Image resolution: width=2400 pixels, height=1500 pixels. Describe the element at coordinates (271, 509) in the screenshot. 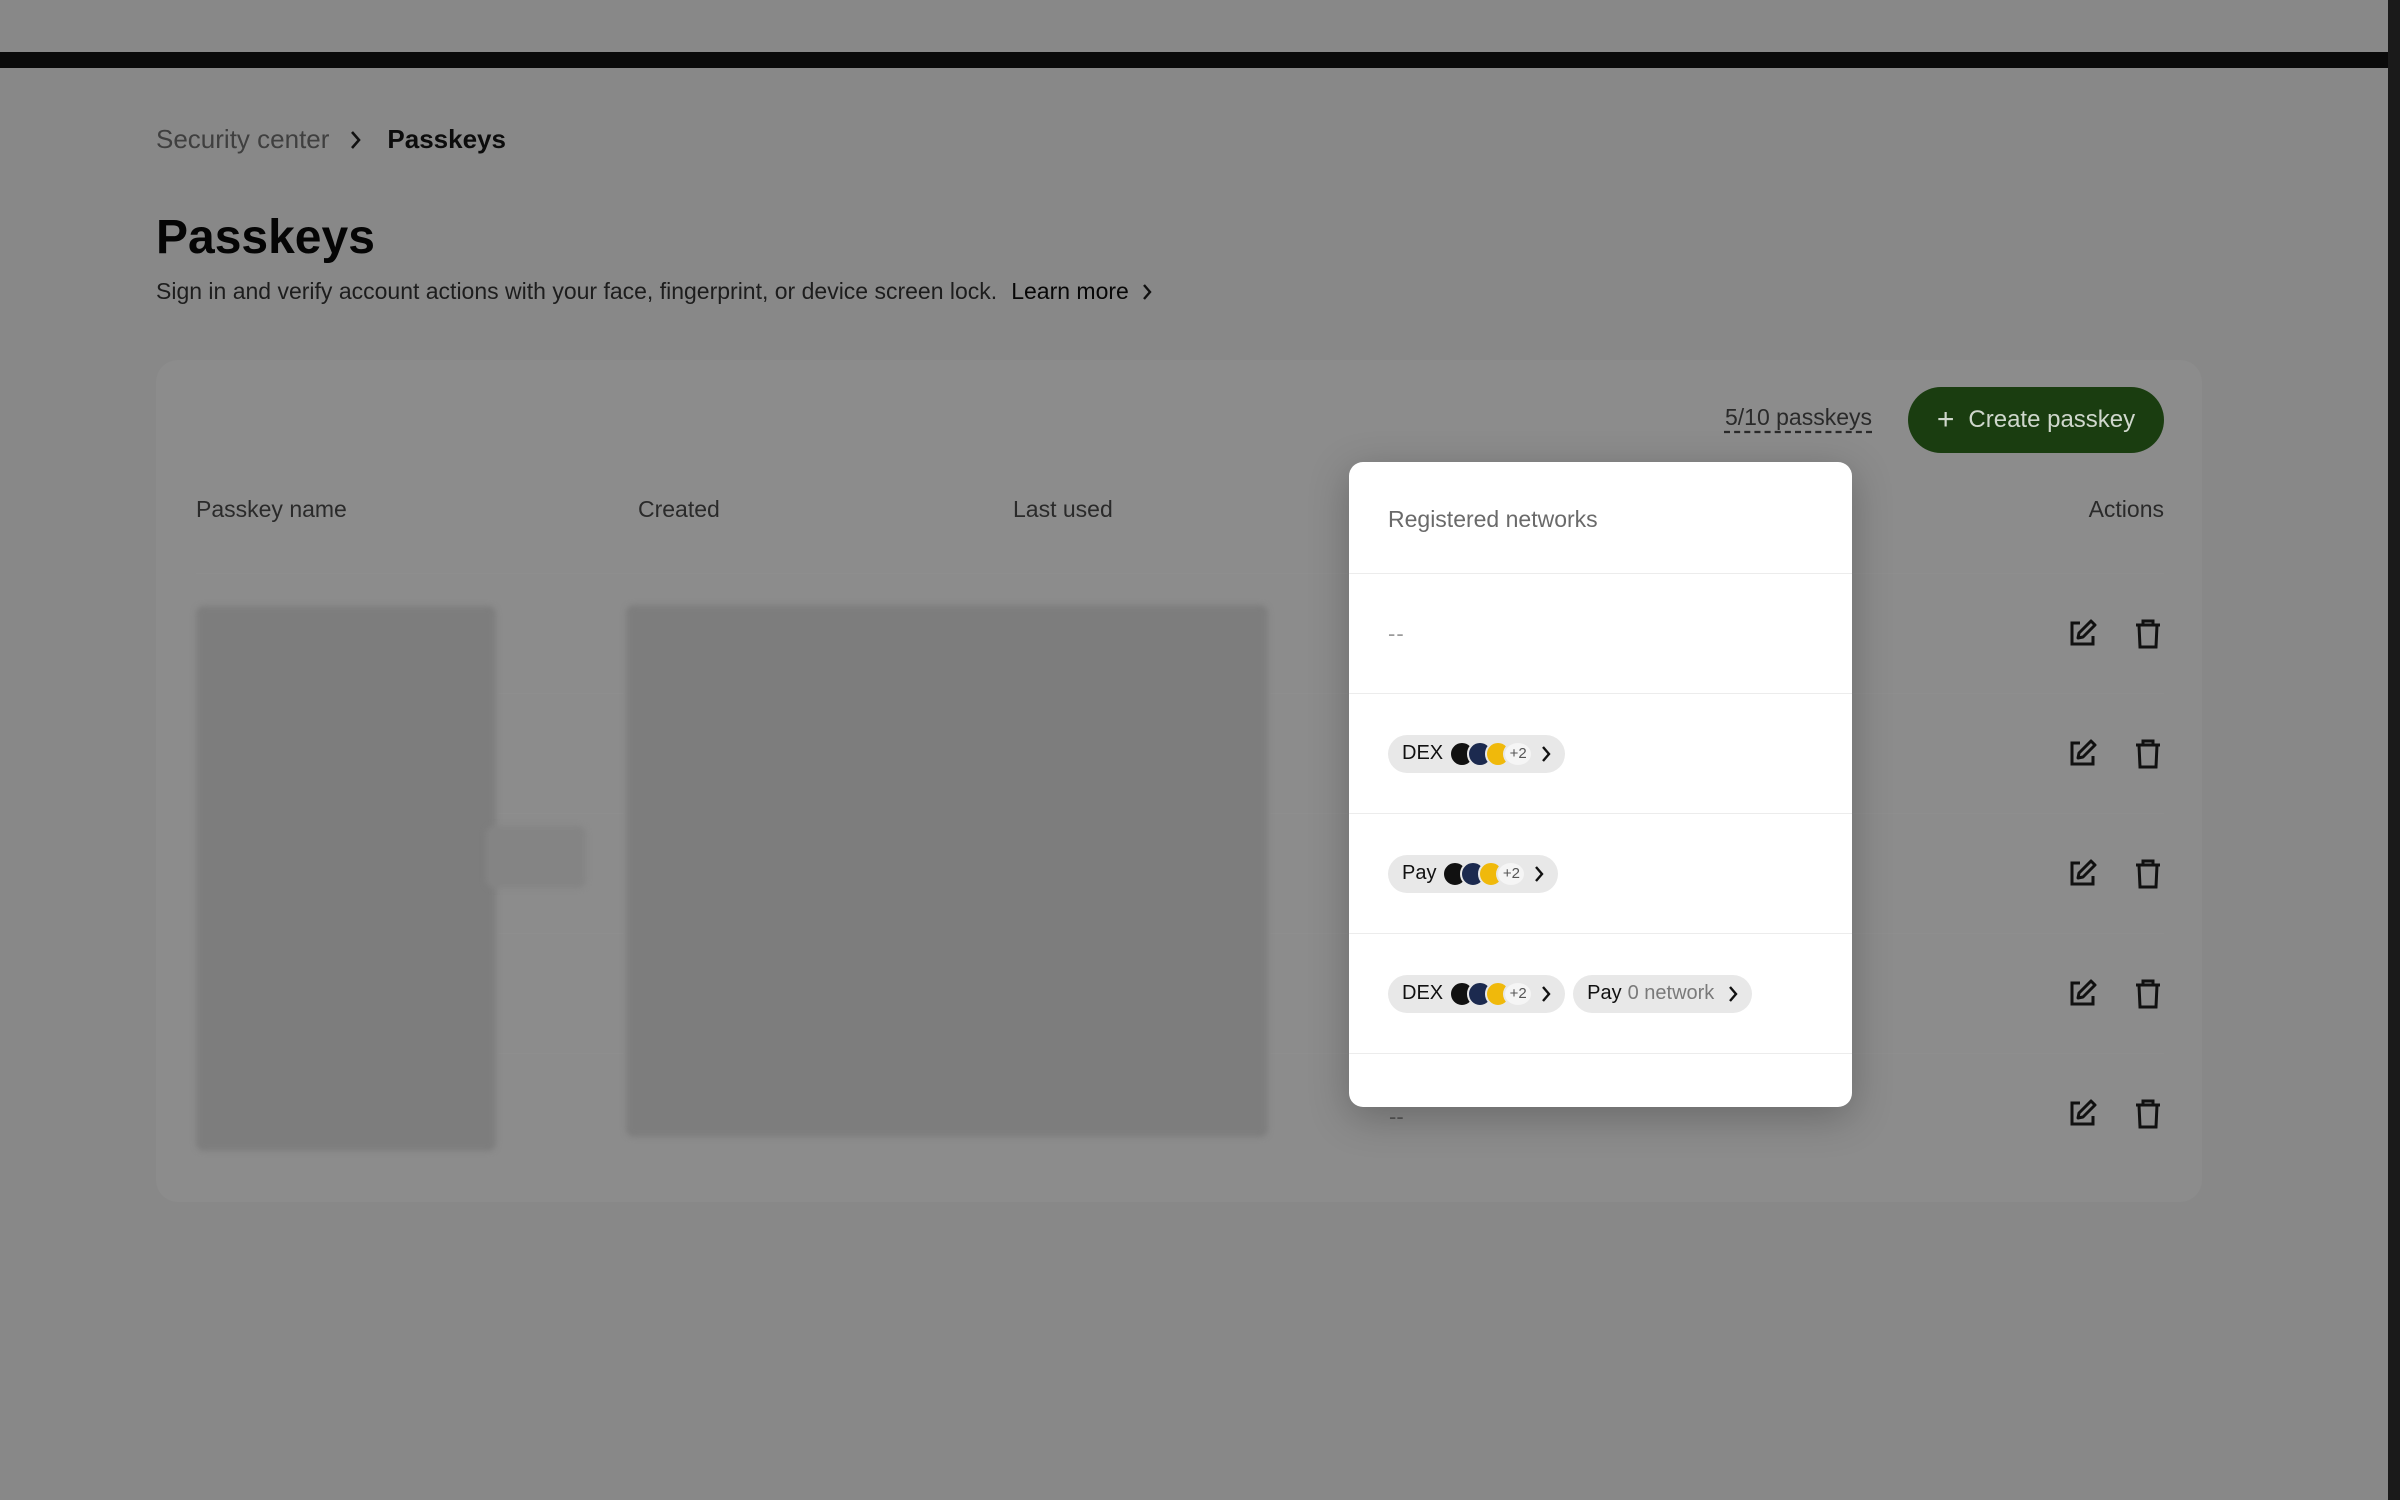

I see `column-passkey-name: Passkey name` at that location.